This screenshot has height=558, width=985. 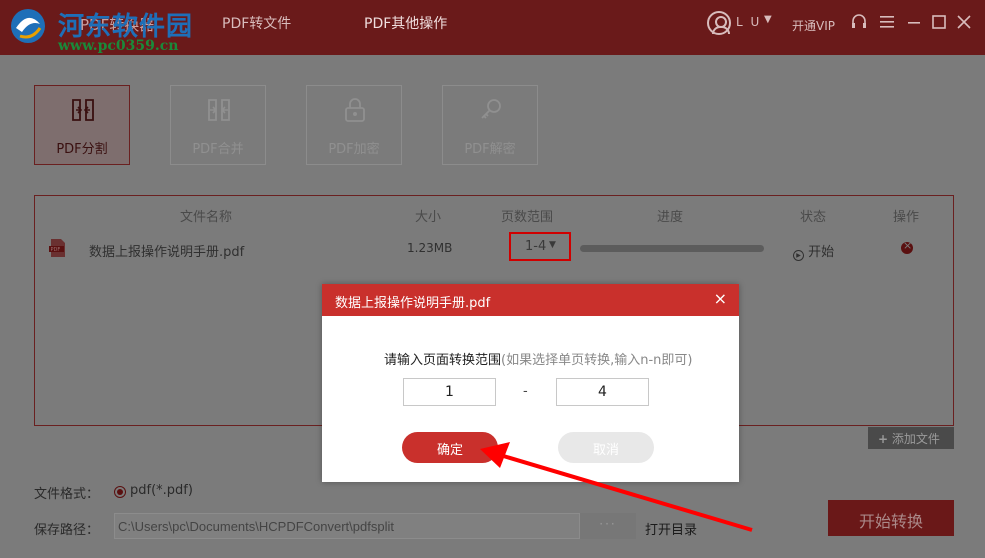 I want to click on dialog-close-icon: ×, so click(x=720, y=298).